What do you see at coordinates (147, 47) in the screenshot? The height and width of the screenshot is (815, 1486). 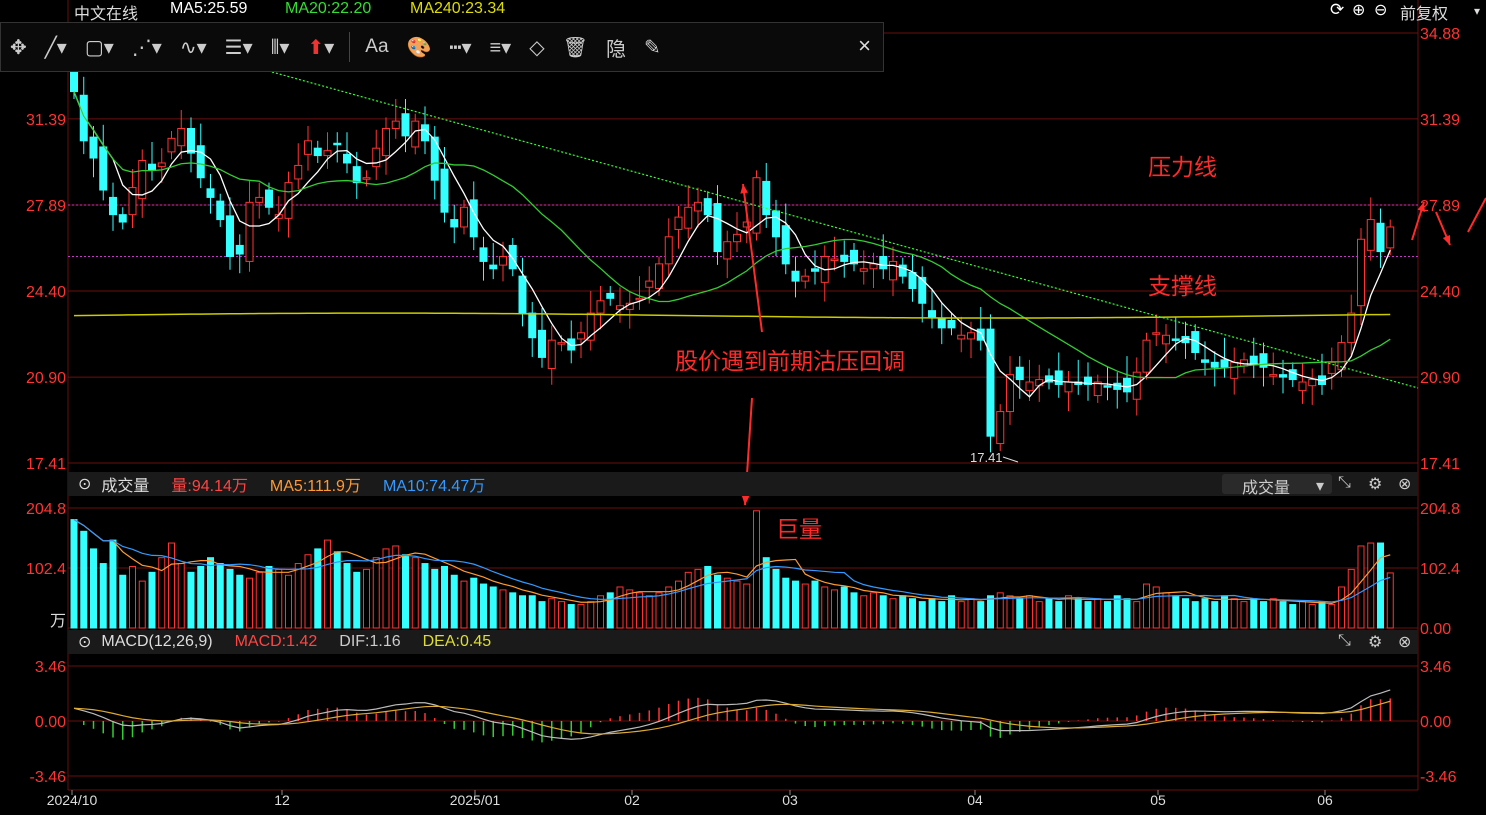 I see `polyline-icon: ⋰▾` at bounding box center [147, 47].